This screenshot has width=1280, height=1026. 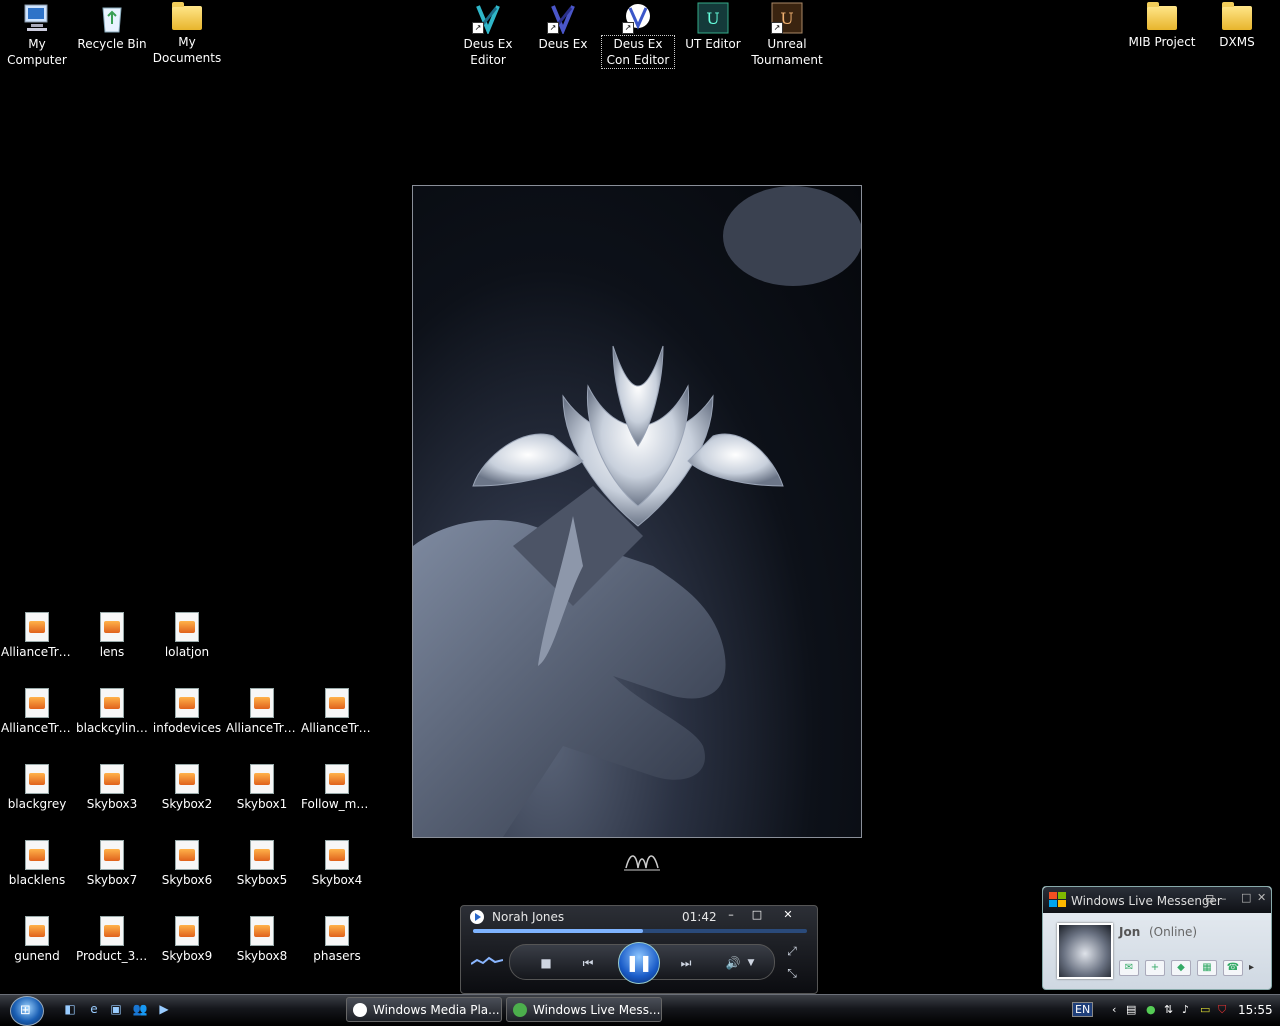 What do you see at coordinates (1129, 968) in the screenshot?
I see `mail-icon: ✉` at bounding box center [1129, 968].